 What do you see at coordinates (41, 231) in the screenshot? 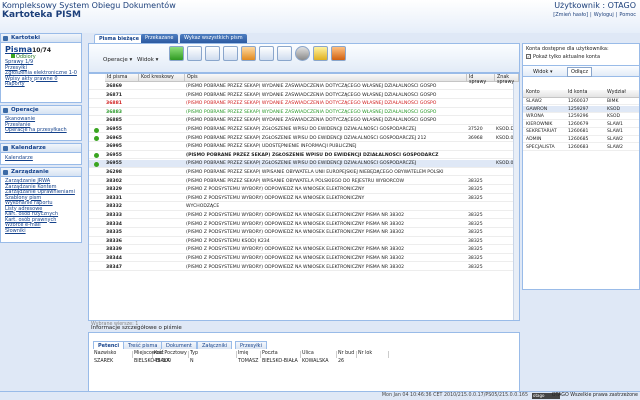
I see `sidebar-link: Słowniki` at bounding box center [41, 231].